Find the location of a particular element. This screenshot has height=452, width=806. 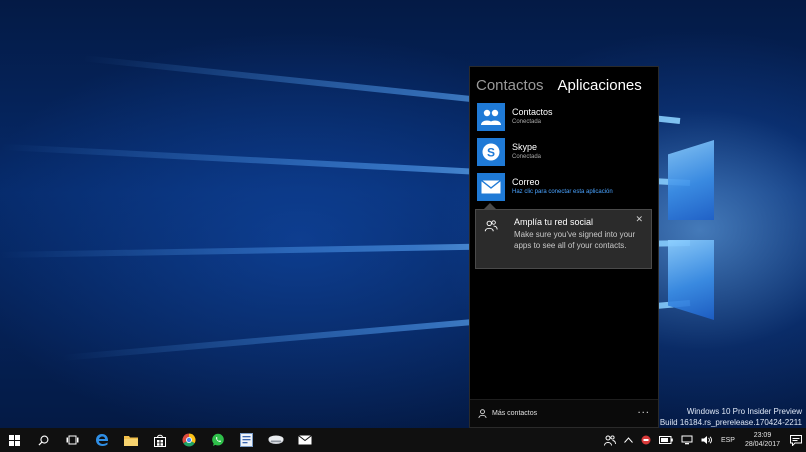

chrome-button is located at coordinates (188, 440).